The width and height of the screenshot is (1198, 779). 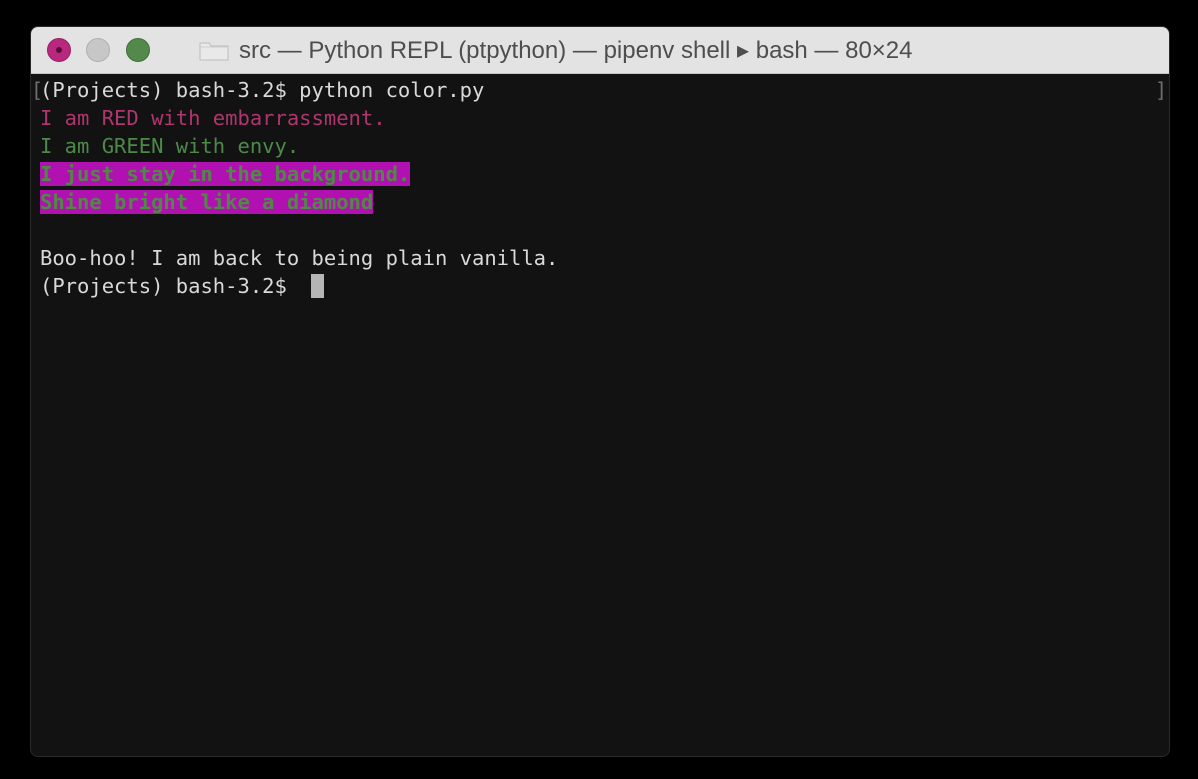 What do you see at coordinates (170, 286) in the screenshot?
I see `prompt-text: (Projects) bash-3.2$` at bounding box center [170, 286].